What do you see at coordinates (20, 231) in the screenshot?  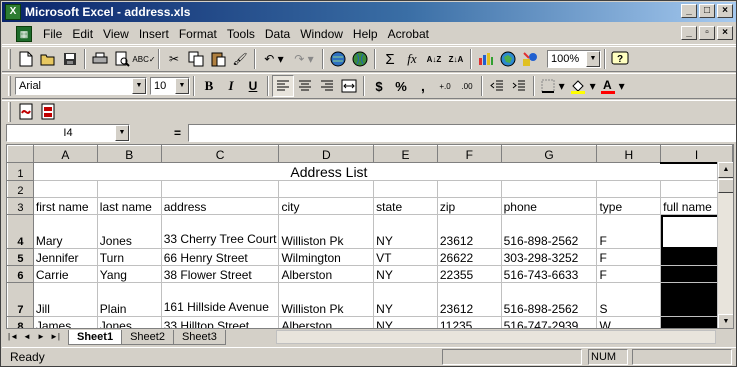 I see `row-header: 4` at bounding box center [20, 231].